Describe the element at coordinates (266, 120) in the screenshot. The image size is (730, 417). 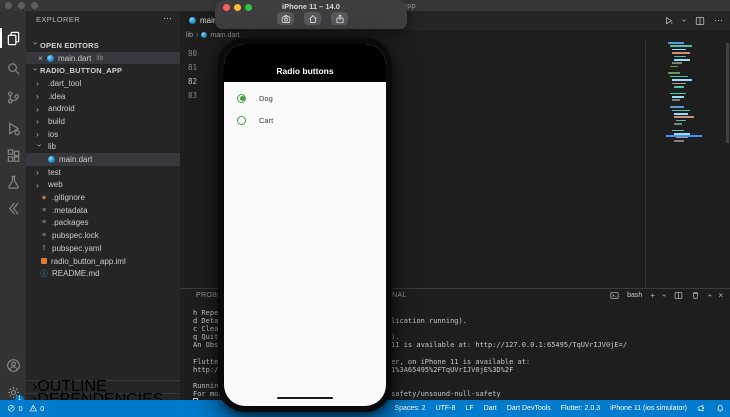
I see `radio-option-label: Cart` at that location.